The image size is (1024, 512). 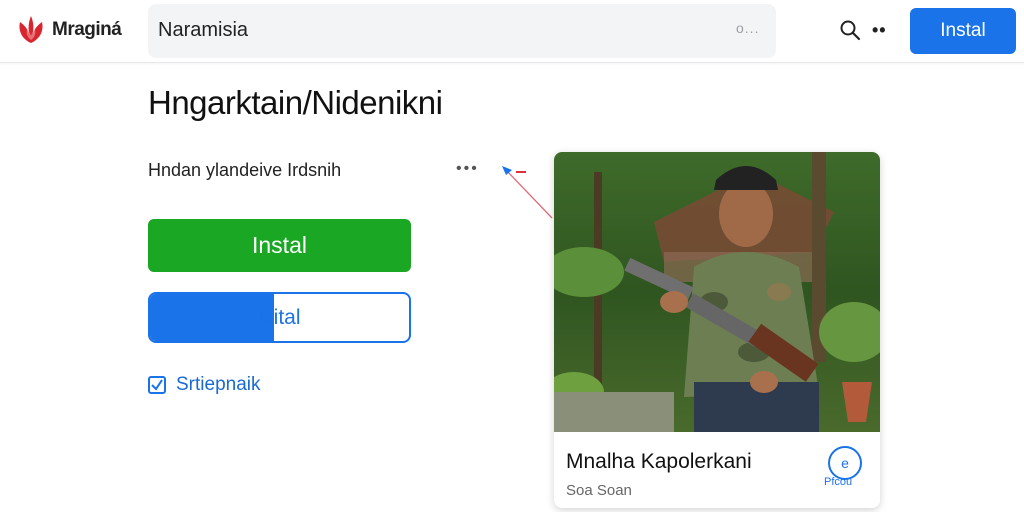 What do you see at coordinates (87, 29) in the screenshot?
I see `brand-name: Mraginá` at bounding box center [87, 29].